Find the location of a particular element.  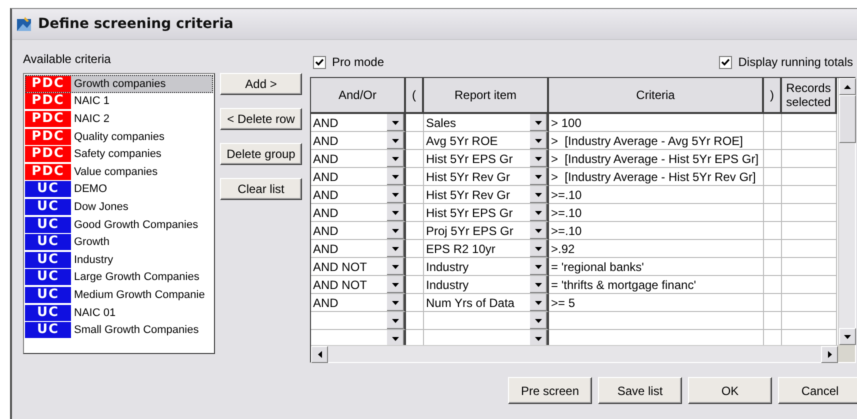

criteria-item: UC Medium Growth Companie is located at coordinates (119, 295).